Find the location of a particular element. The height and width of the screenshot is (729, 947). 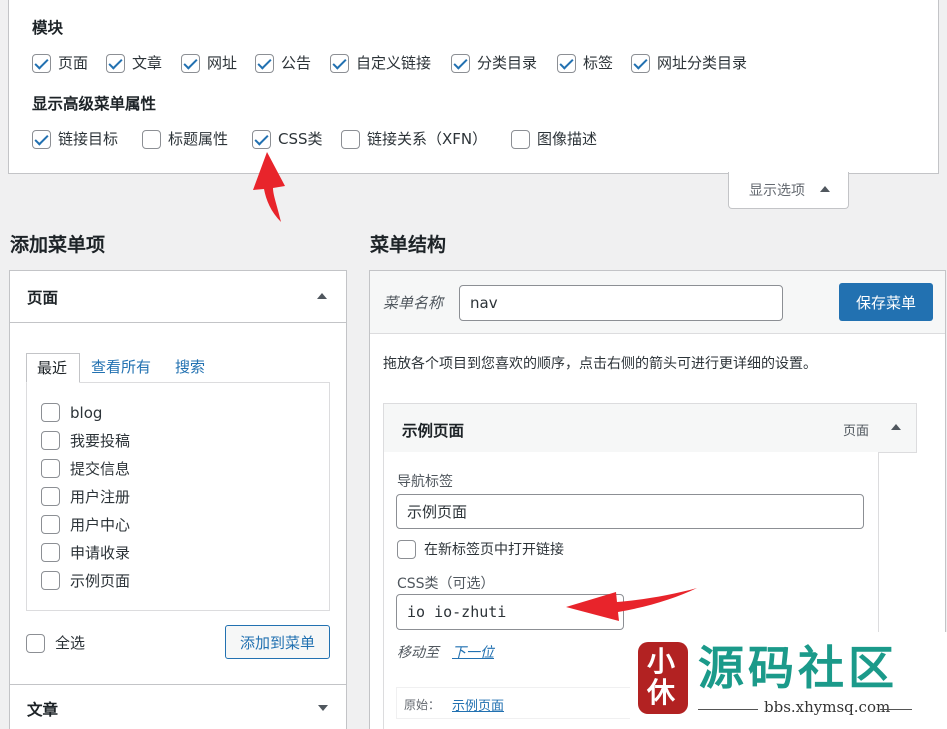

watermark-rule-left is located at coordinates (728, 709).